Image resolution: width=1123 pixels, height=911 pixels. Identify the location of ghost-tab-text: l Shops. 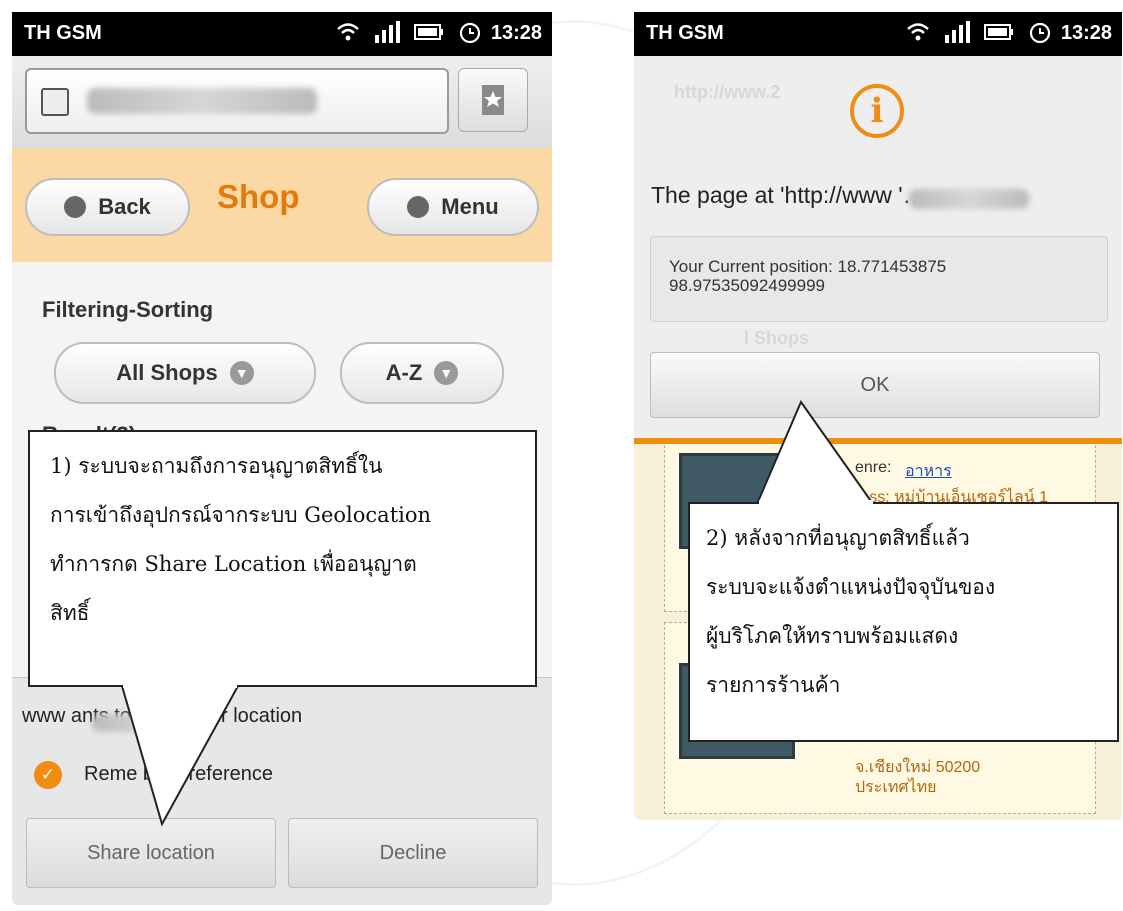
(777, 338).